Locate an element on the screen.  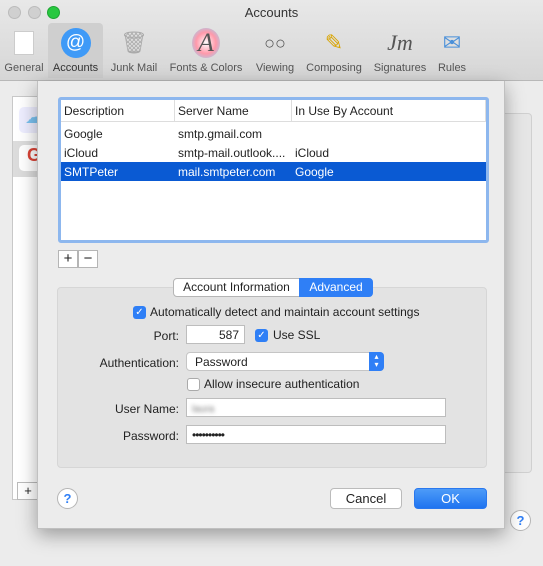
toolbar-label: Composing is located at coordinates (334, 68).